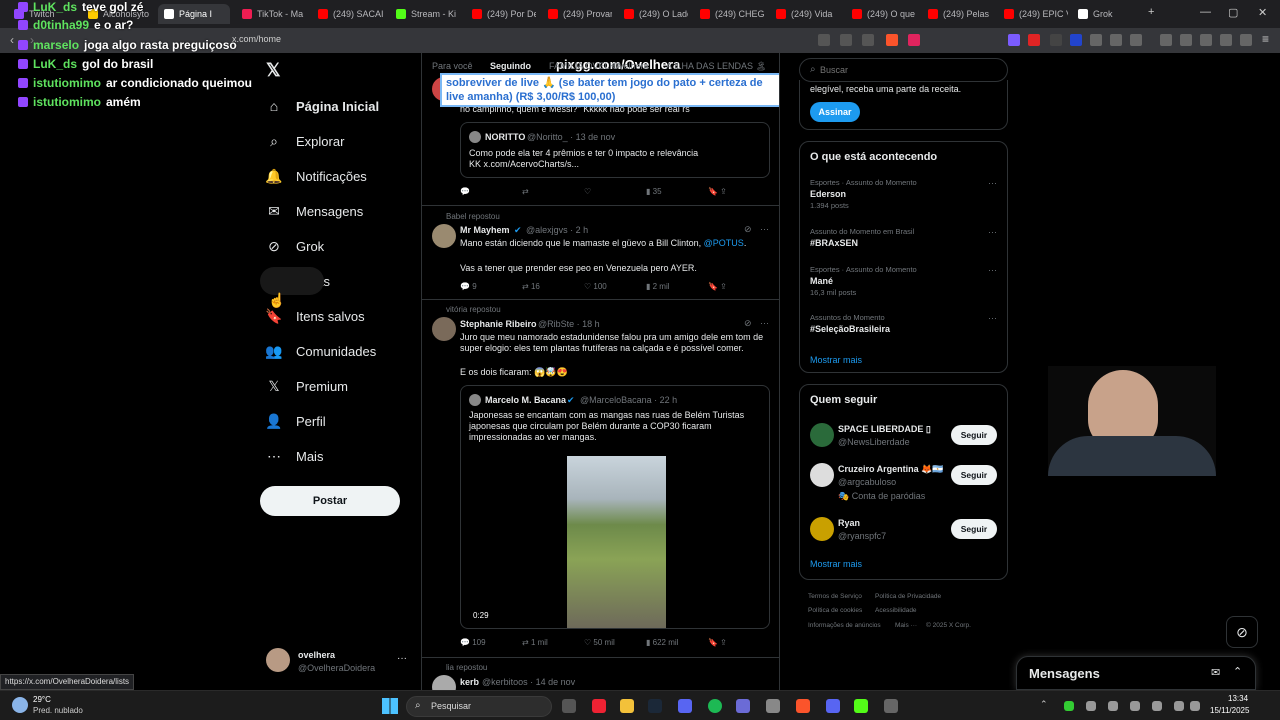  What do you see at coordinates (881, 14) in the screenshot?
I see `browser-tab: (249) O que` at bounding box center [881, 14].